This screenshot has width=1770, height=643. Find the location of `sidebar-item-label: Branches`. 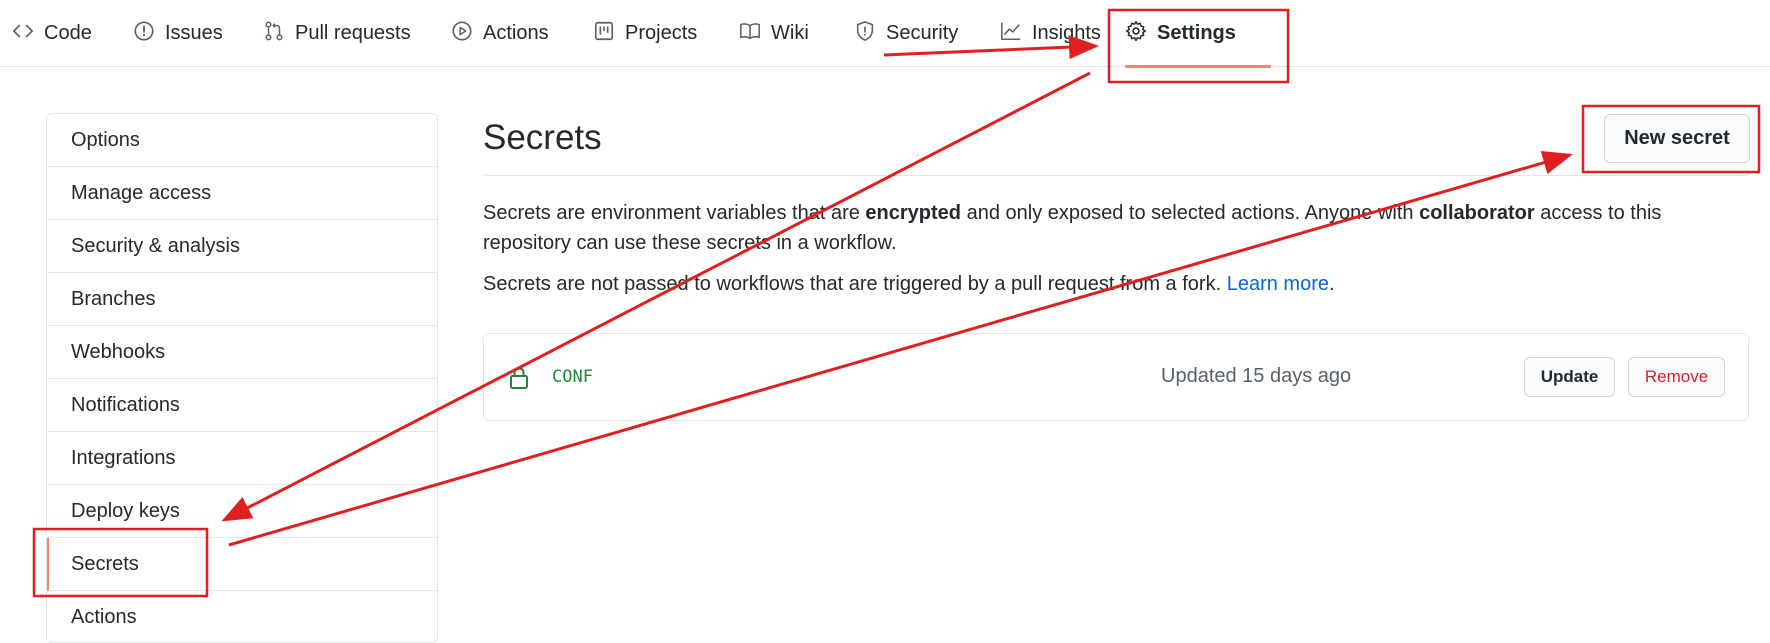

sidebar-item-label: Branches is located at coordinates (113, 298).